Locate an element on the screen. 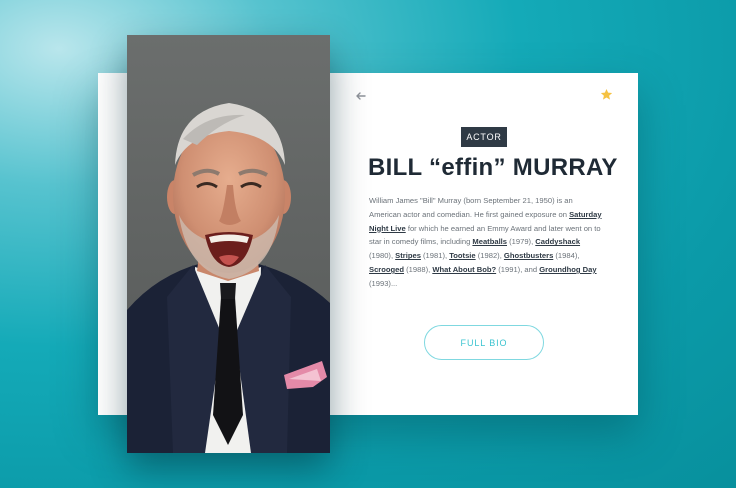  link-groundhog-day: Groundhog Day is located at coordinates (567, 269).